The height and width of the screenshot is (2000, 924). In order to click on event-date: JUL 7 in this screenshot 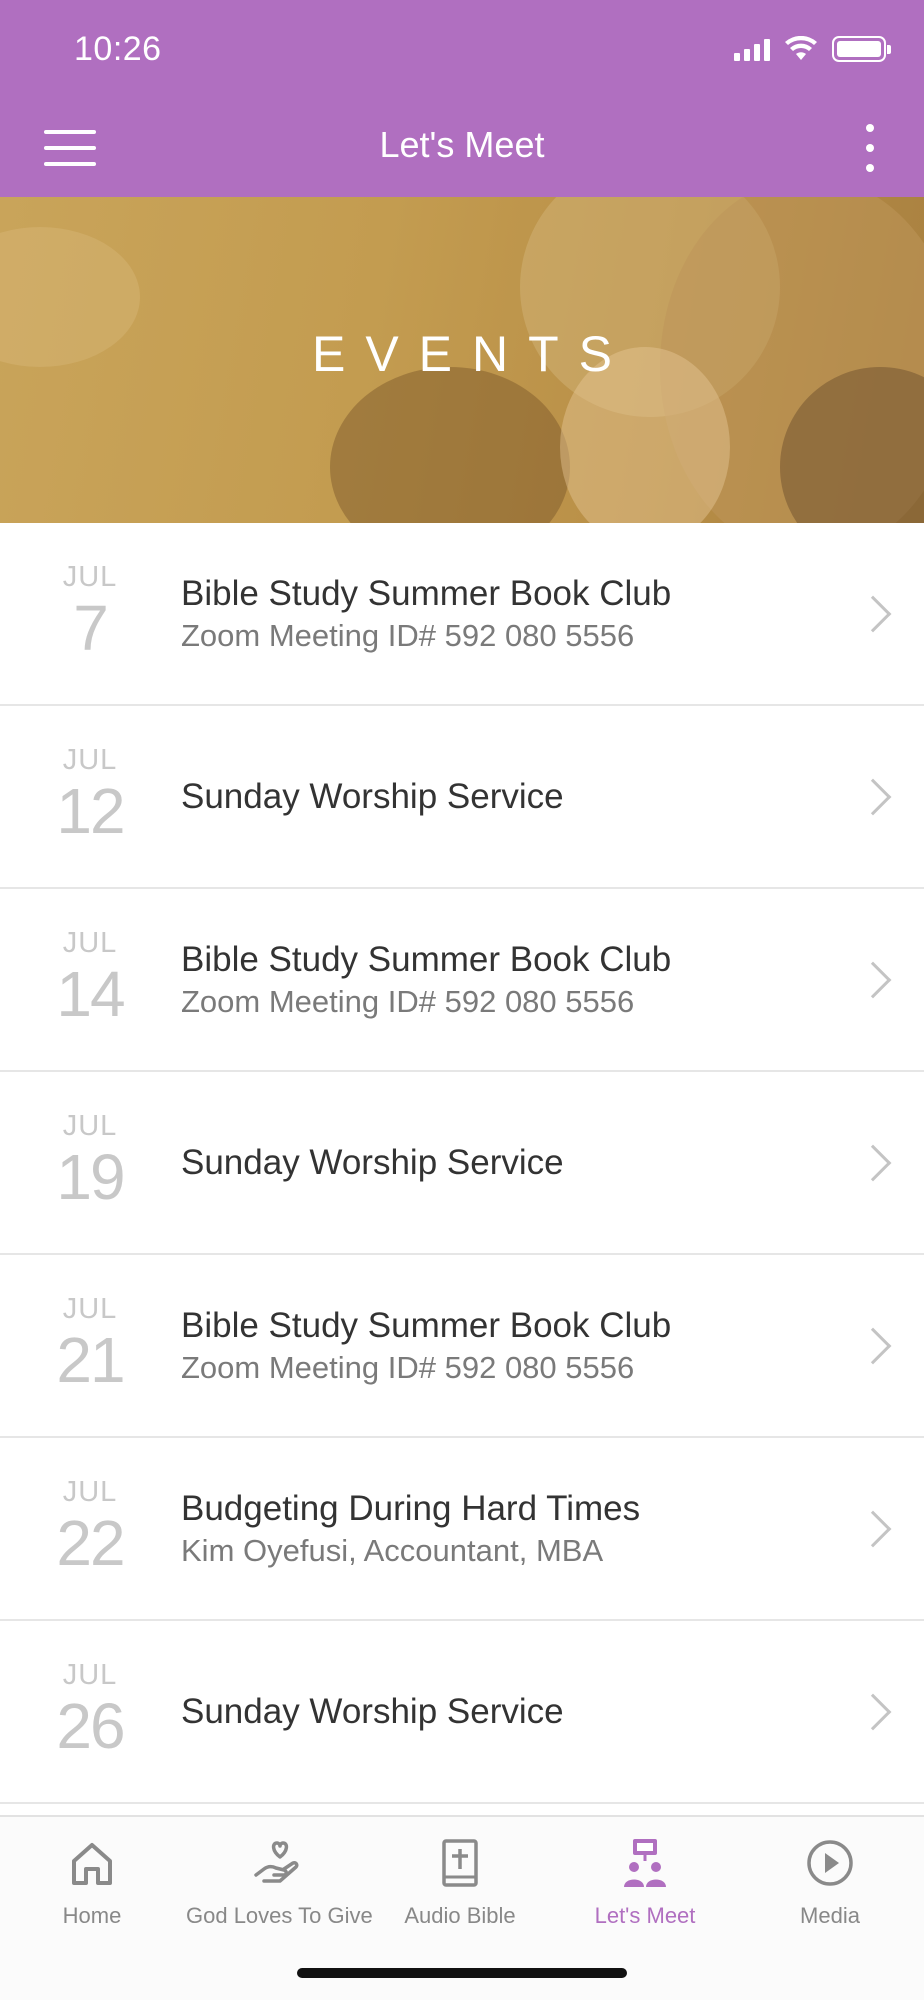, I will do `click(90, 613)`.